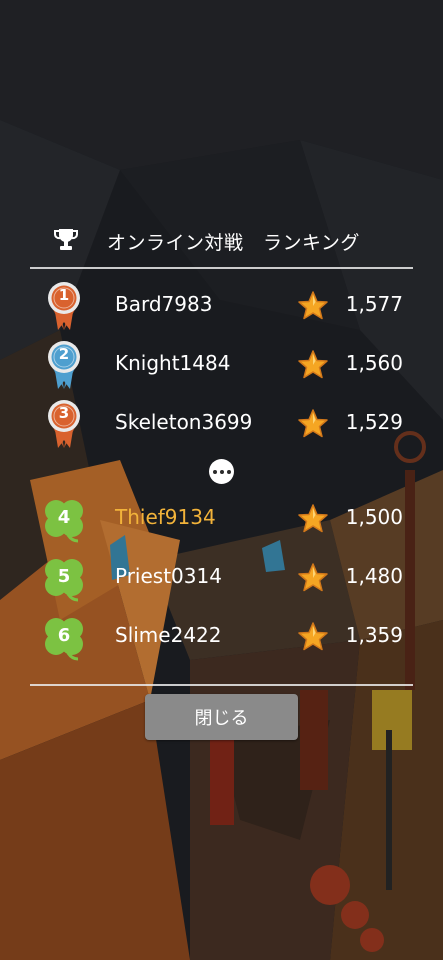 The height and width of the screenshot is (960, 443). I want to click on player-name: Priest0314, so click(168, 576).